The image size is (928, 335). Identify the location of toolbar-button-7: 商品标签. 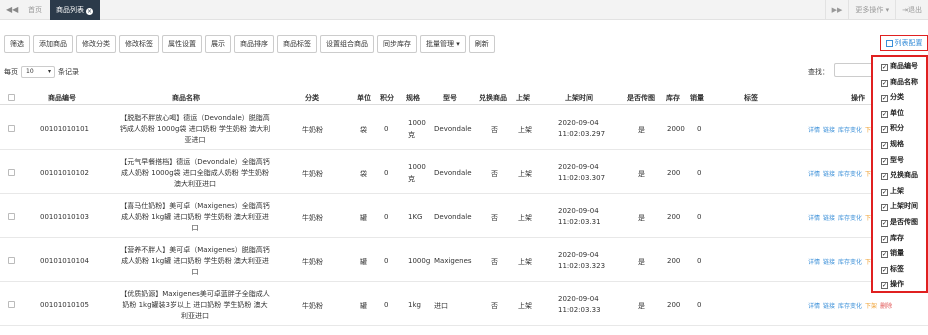
(297, 44).